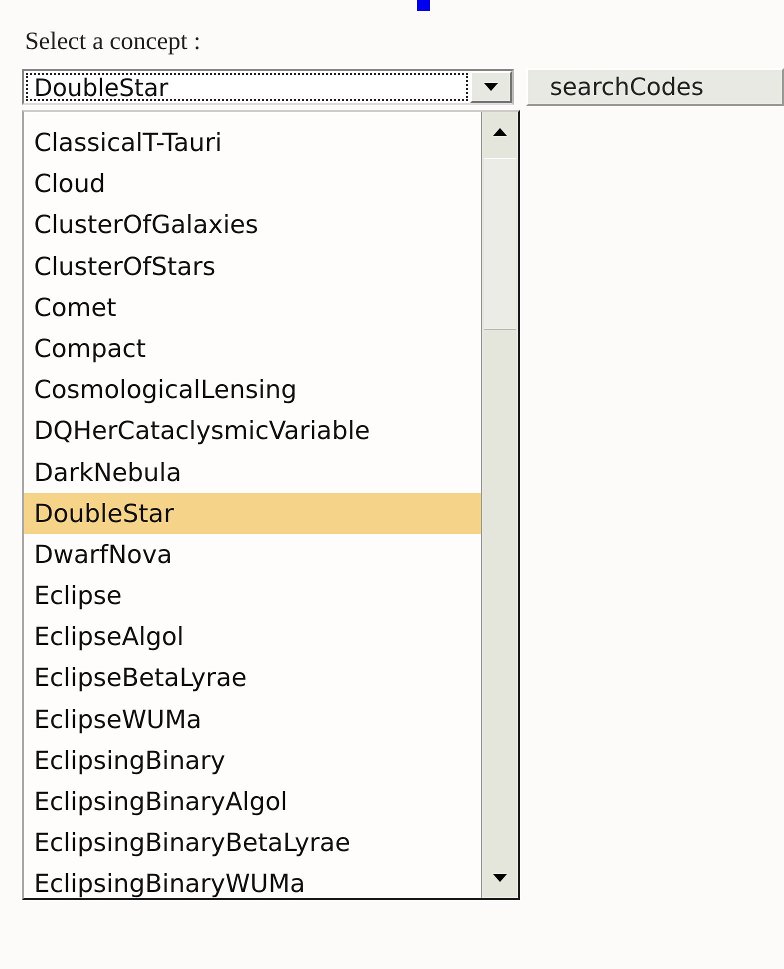  I want to click on option-item: EclipseWUMa, so click(252, 719).